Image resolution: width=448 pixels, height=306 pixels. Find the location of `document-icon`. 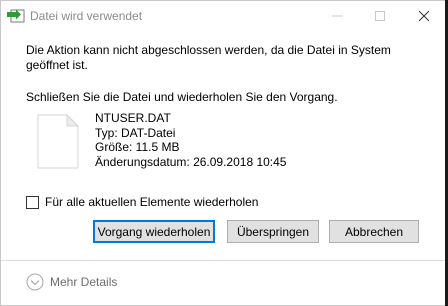

document-icon is located at coordinates (58, 141).